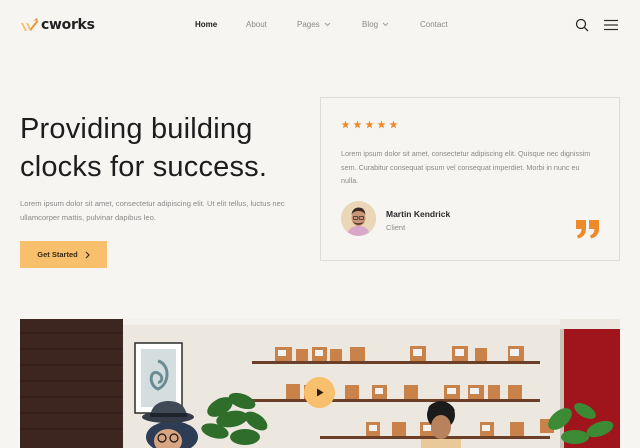 Image resolution: width=640 pixels, height=448 pixels. Describe the element at coordinates (582, 25) in the screenshot. I see `search-icon` at that location.